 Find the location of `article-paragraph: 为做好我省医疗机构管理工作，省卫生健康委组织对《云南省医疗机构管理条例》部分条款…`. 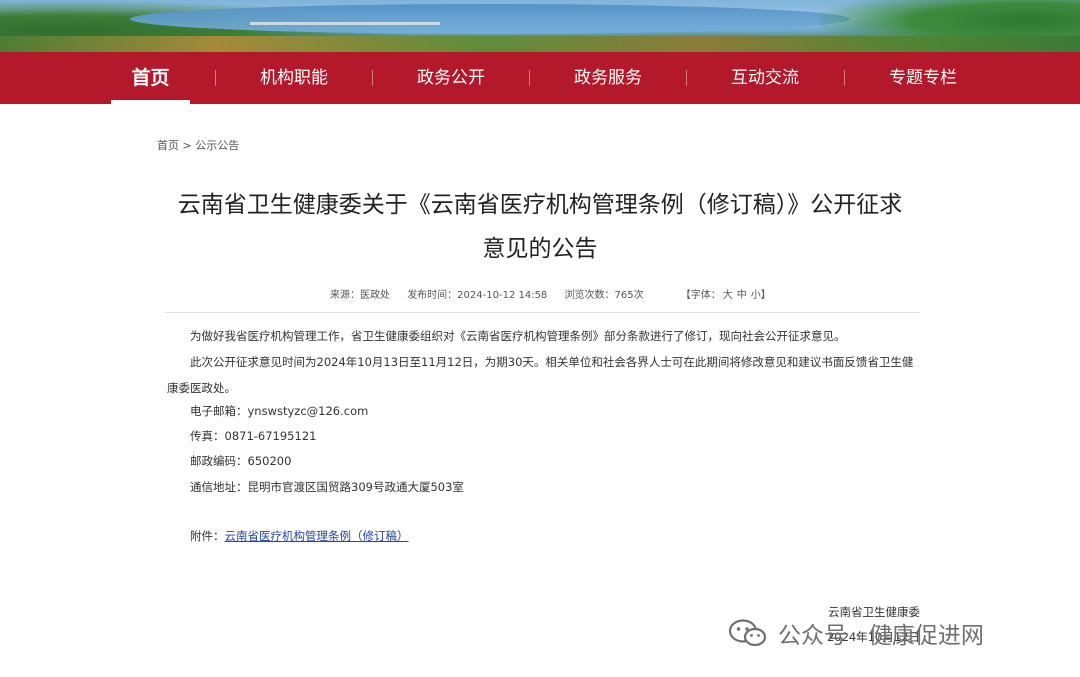

article-paragraph: 为做好我省医疗机构管理工作，省卫生健康委组织对《云南省医疗机构管理条例》部分条款… is located at coordinates (518, 336).